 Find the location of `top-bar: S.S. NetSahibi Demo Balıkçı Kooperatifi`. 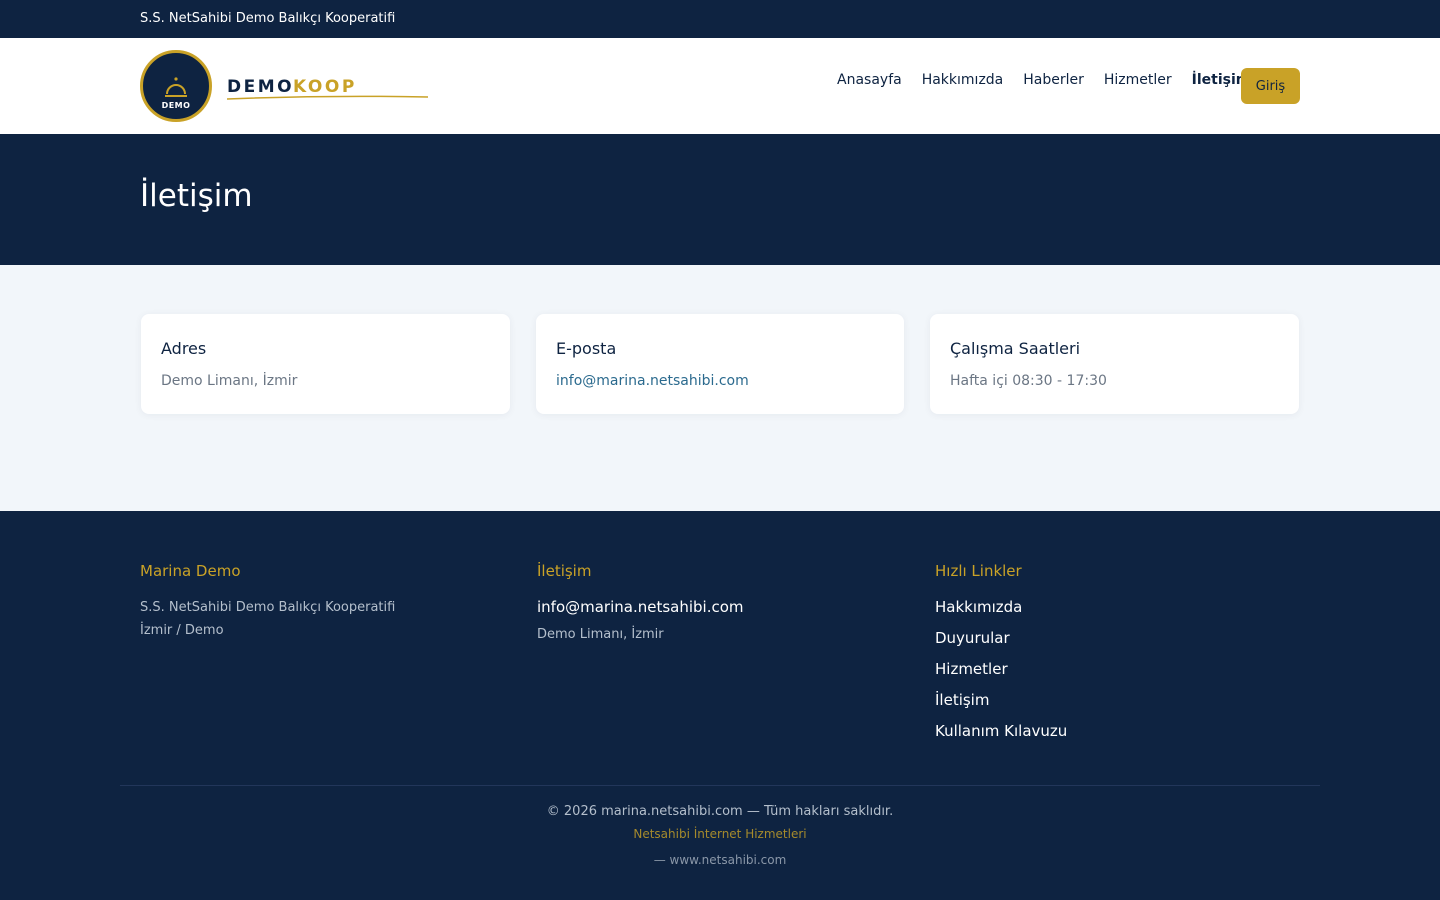

top-bar: S.S. NetSahibi Demo Balıkçı Kooperatifi is located at coordinates (720, 19).